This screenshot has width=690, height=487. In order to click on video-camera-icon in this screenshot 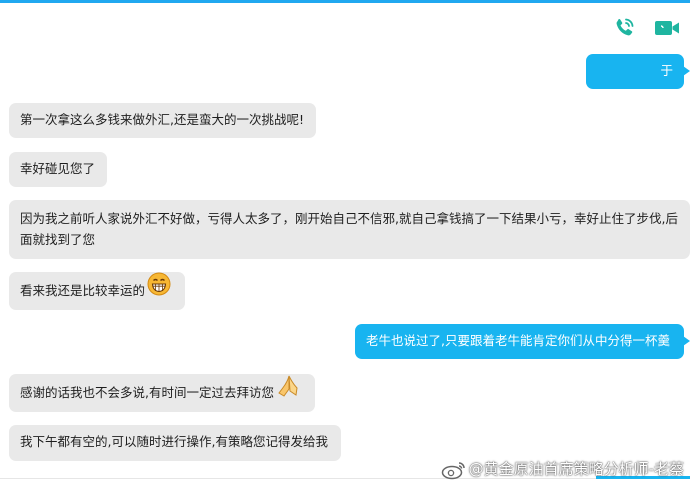, I will do `click(667, 29)`.